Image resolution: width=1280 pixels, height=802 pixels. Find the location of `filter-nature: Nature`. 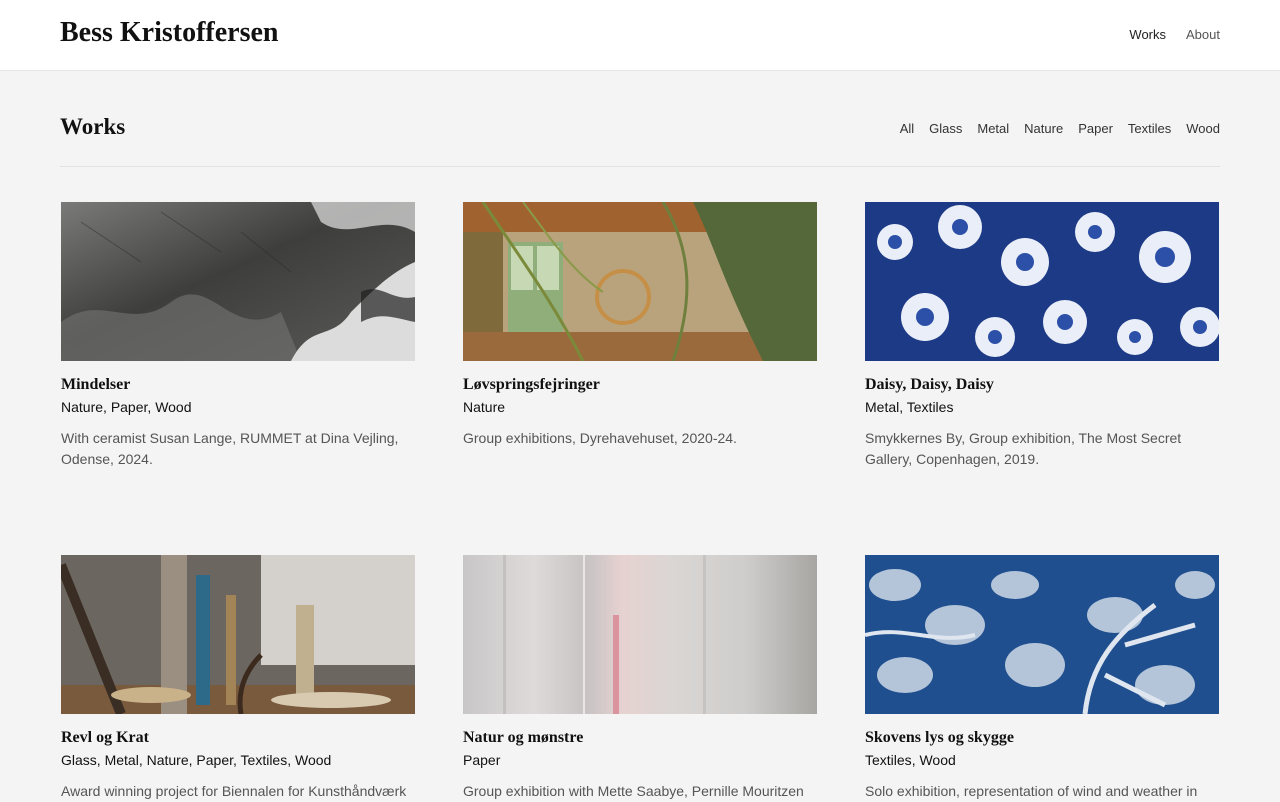

filter-nature: Nature is located at coordinates (1043, 128).